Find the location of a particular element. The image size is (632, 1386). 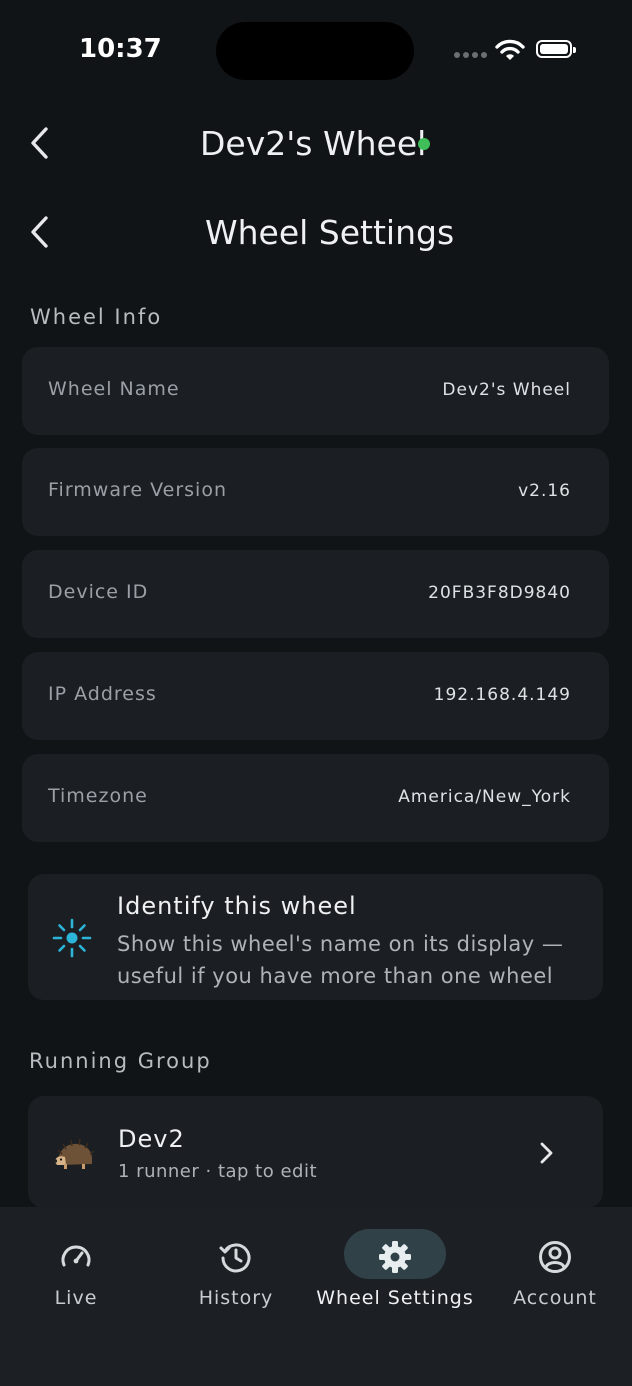

wifi-icon is located at coordinates (510, 49).